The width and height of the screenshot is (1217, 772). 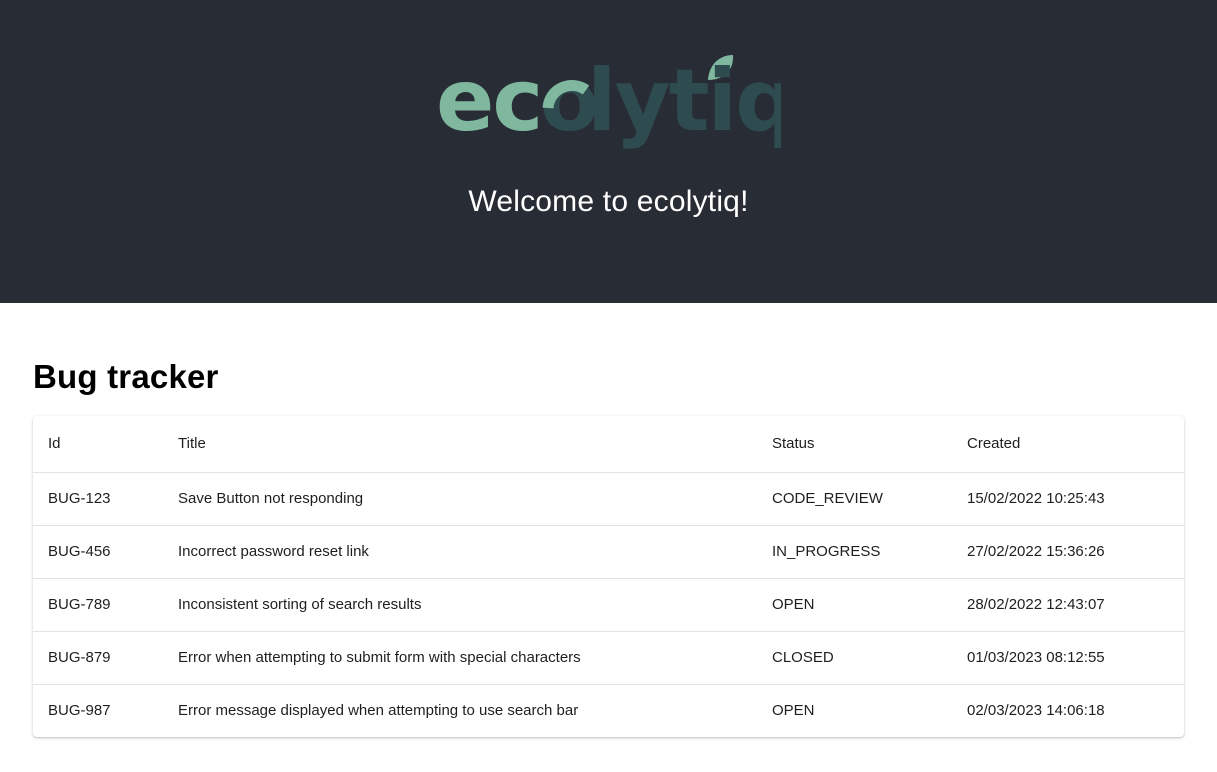 I want to click on welcome-heading: Welcome to ecolytiq!, so click(x=608, y=201).